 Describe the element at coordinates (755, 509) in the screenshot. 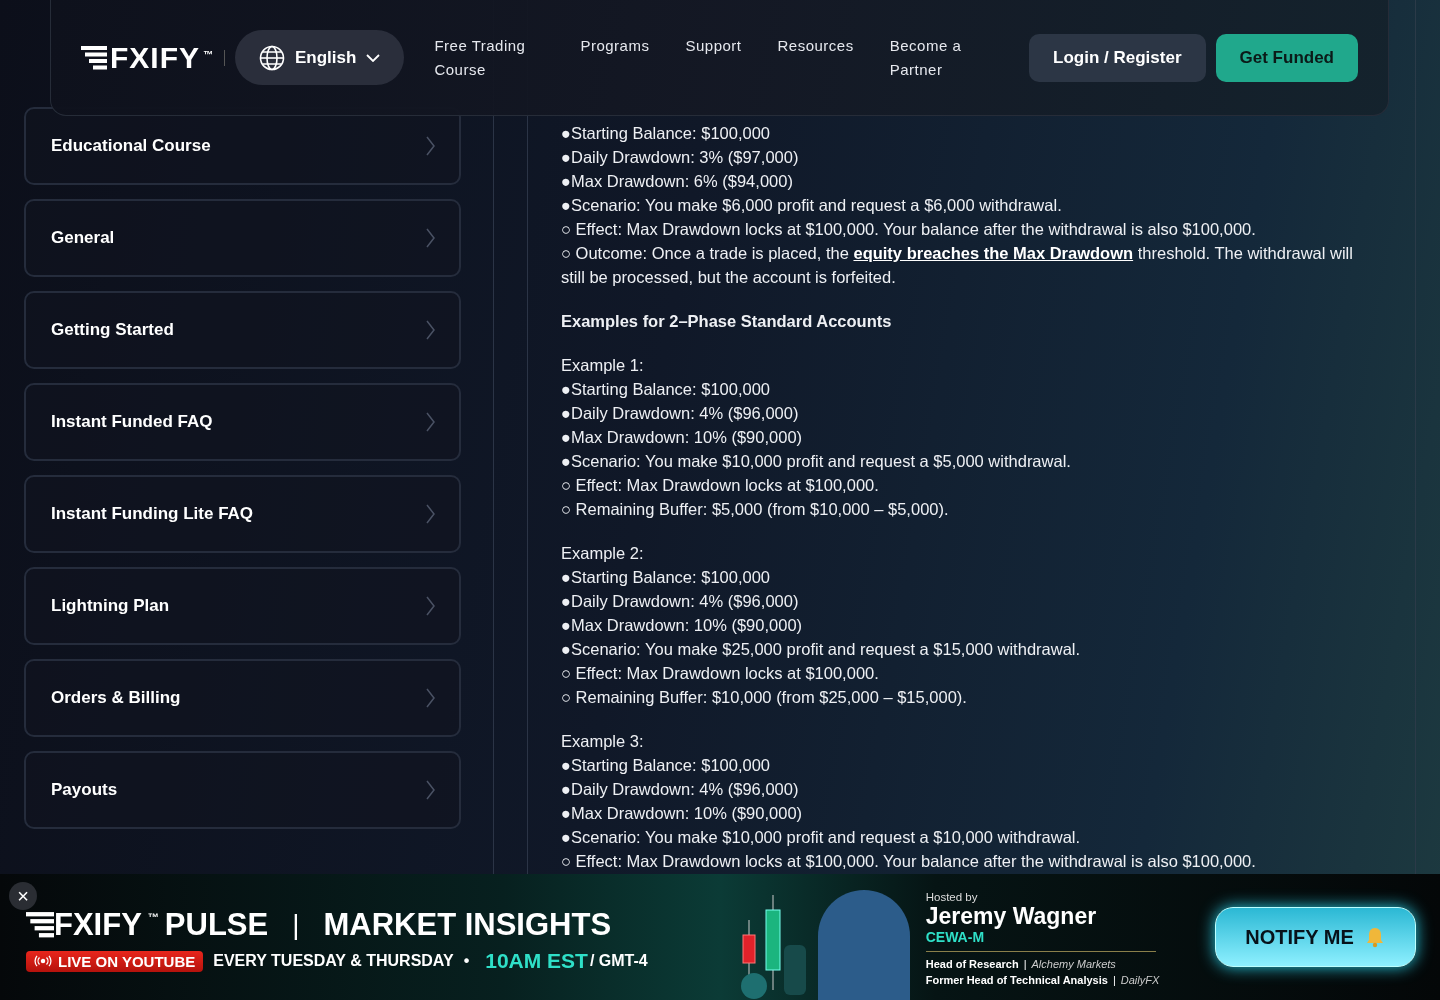

I see `article-line: ○ Remaining Buffer: $5,000 (from $10,000 – $5,000).` at that location.